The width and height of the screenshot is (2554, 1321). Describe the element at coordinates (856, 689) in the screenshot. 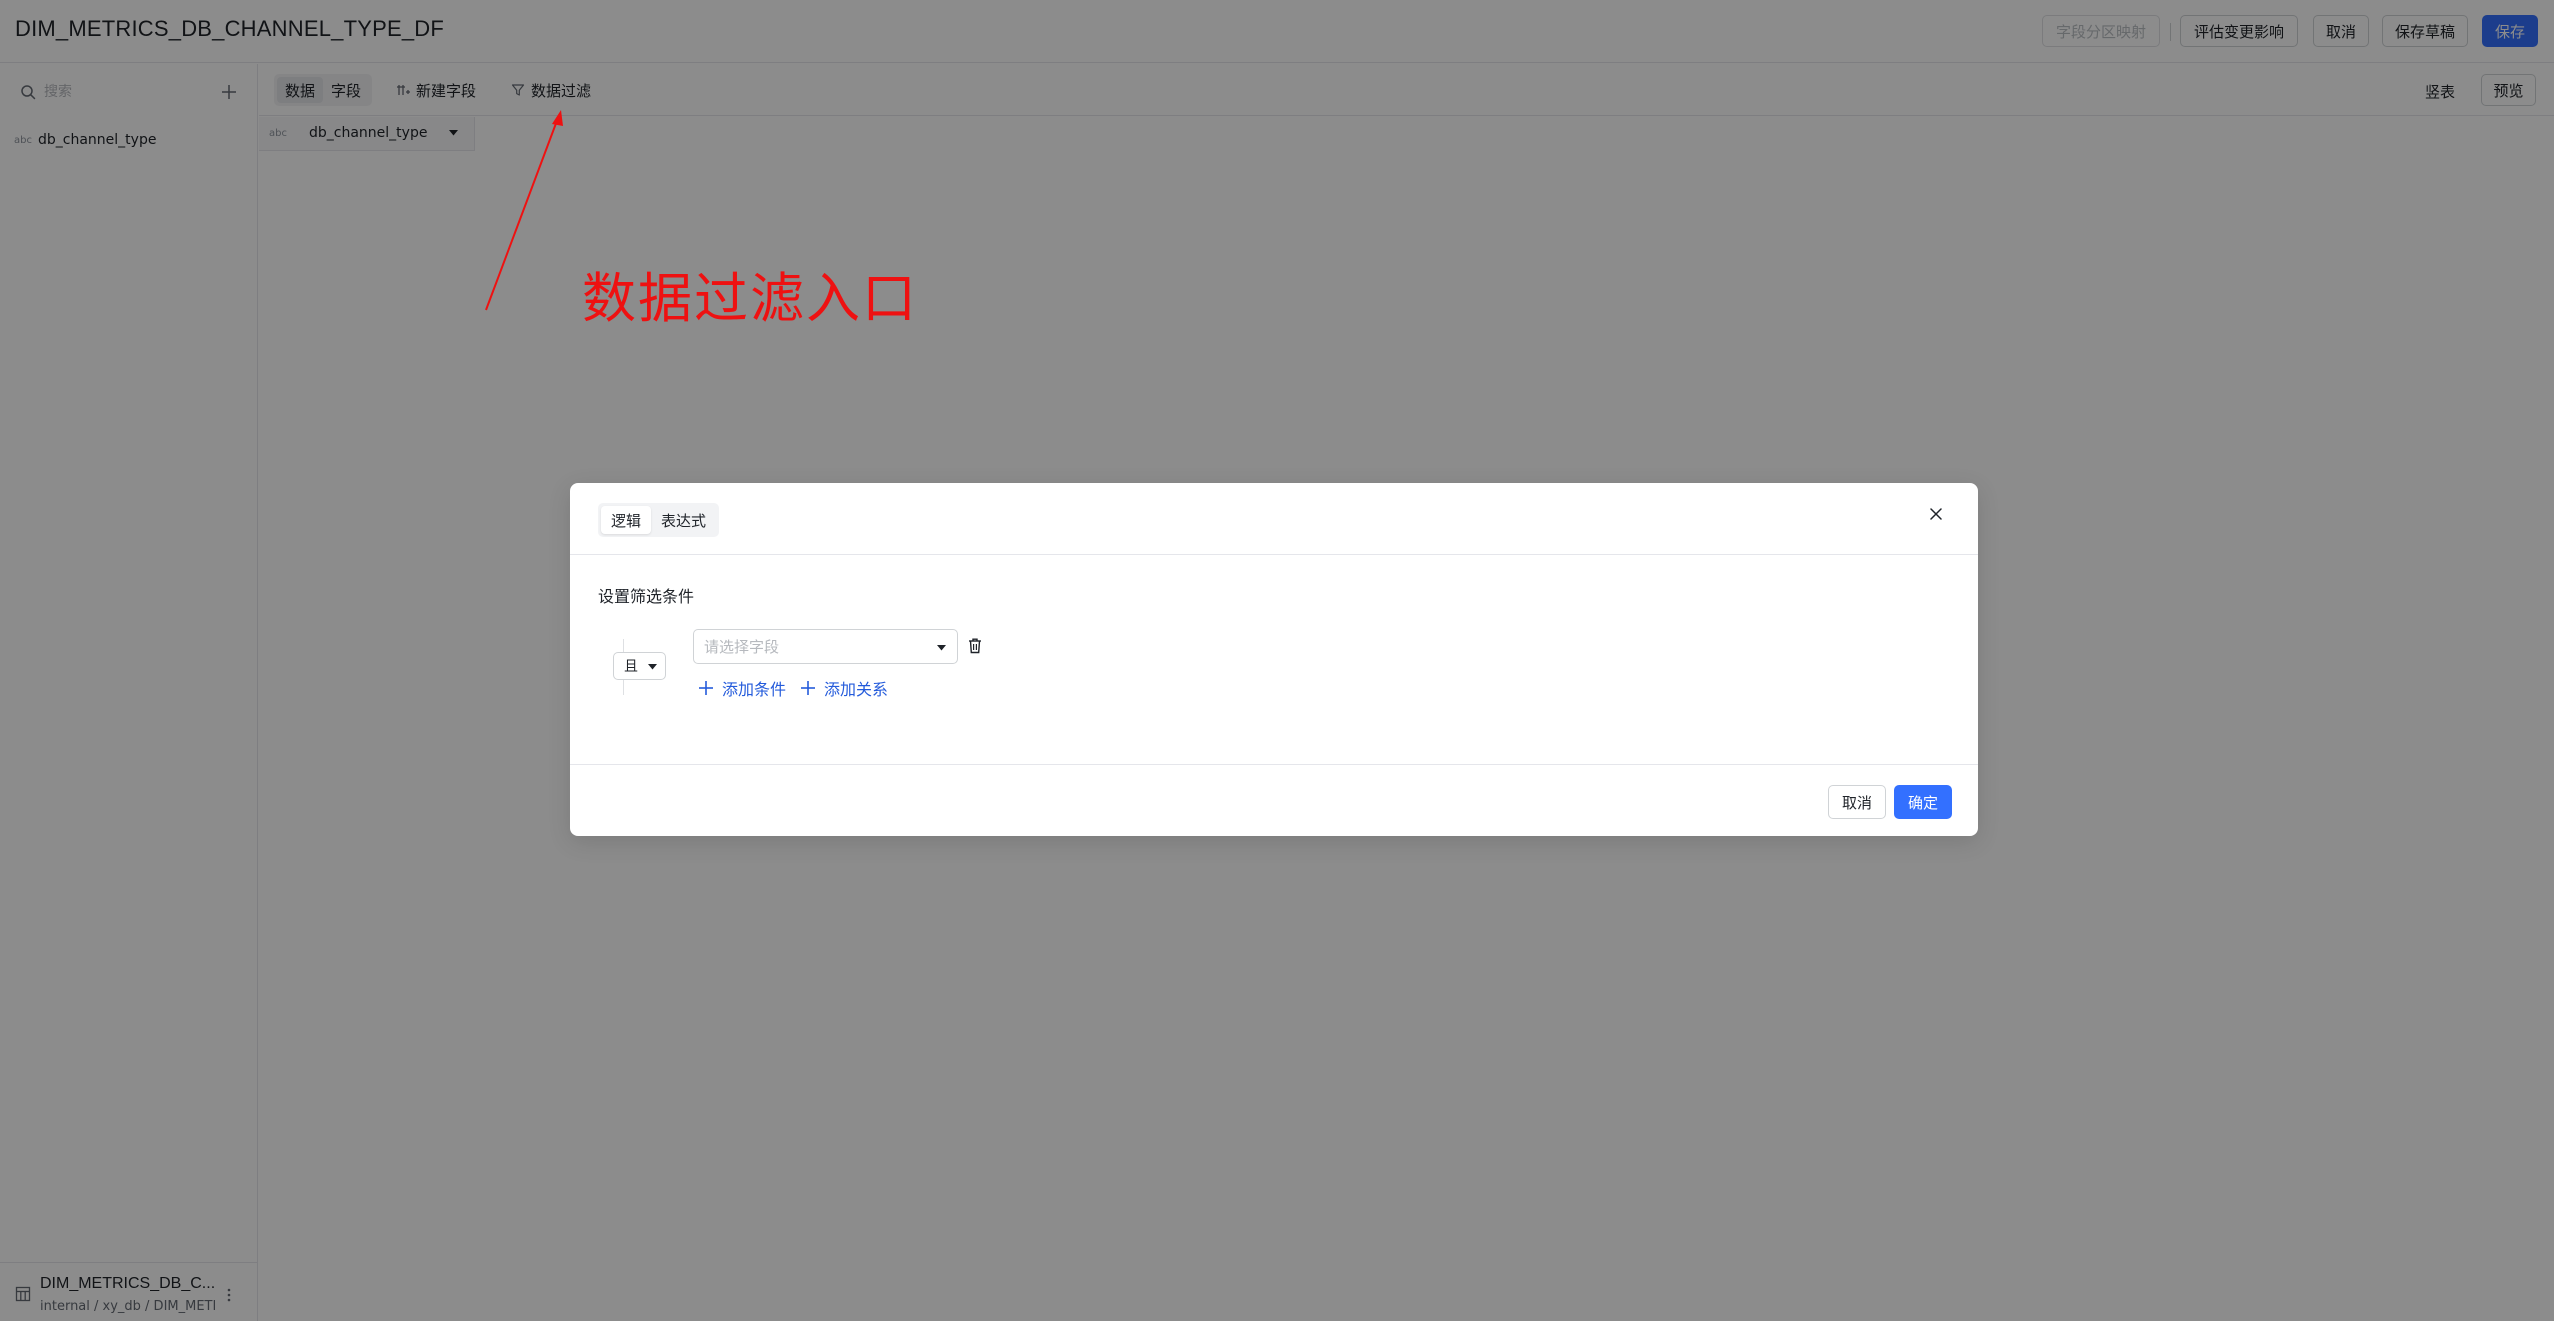

I see `add-relation-label: 添加关系` at that location.